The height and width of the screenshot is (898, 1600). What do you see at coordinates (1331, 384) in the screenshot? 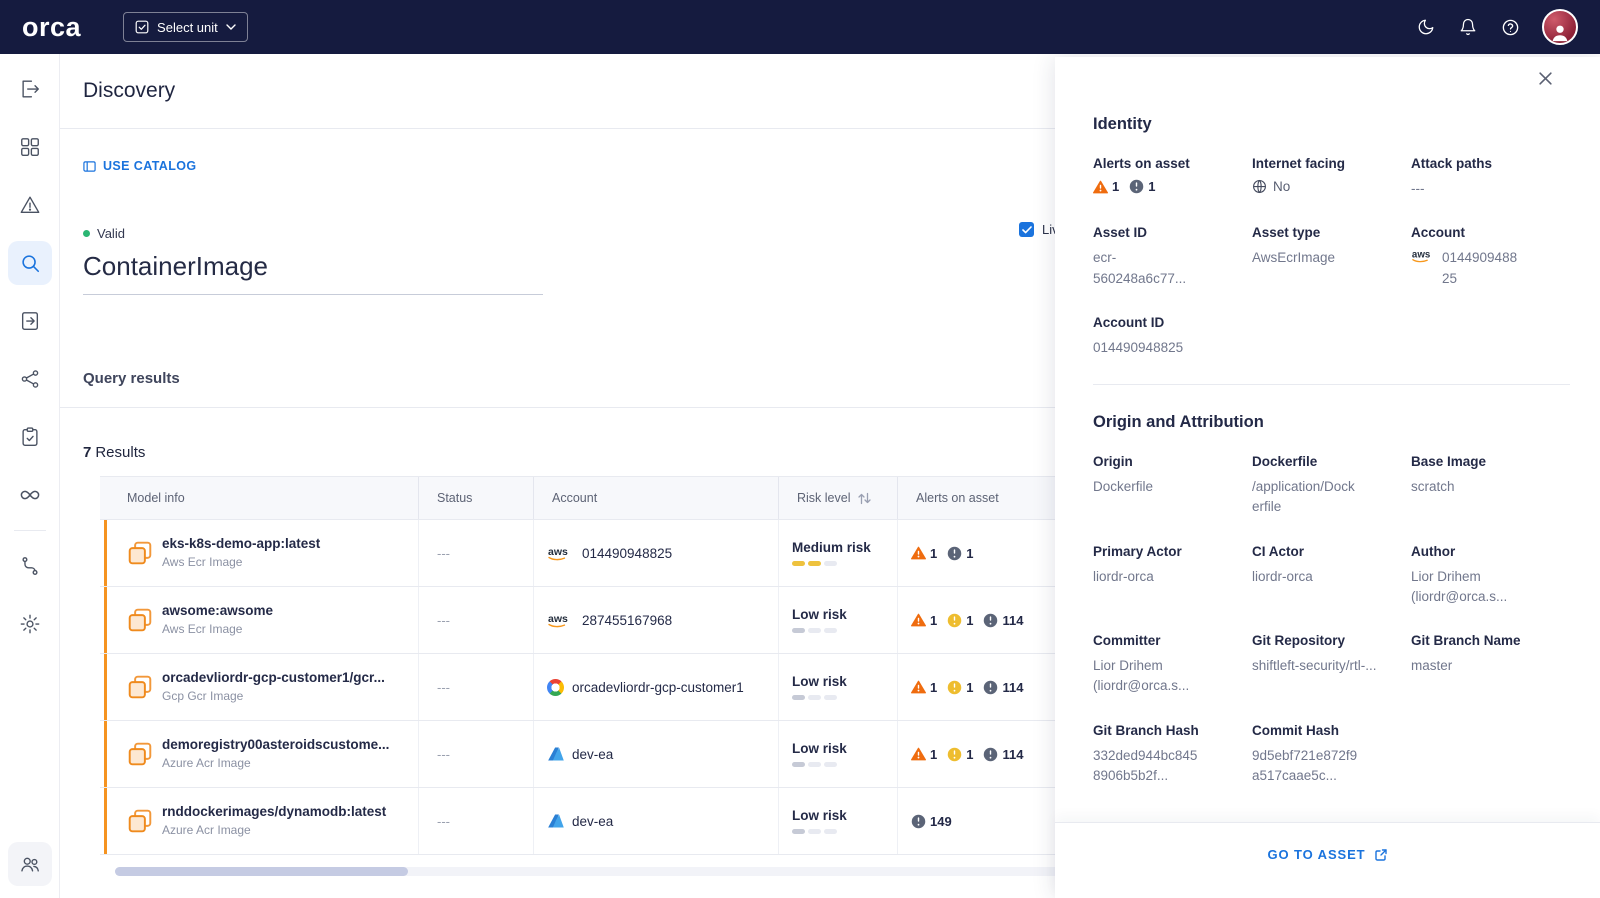
I see `panel-divider` at bounding box center [1331, 384].